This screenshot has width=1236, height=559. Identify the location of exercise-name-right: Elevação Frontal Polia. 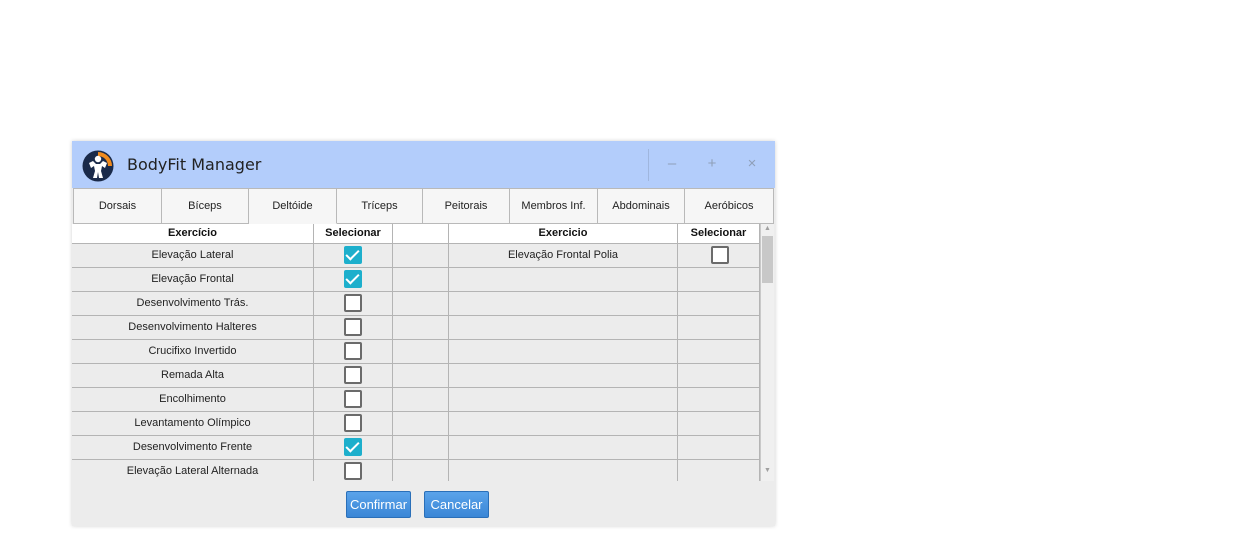
(563, 255).